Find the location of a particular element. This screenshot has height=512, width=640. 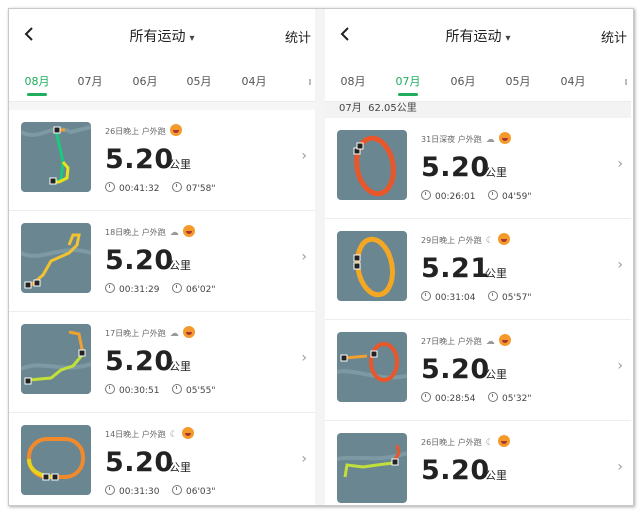

pace: 05'55" is located at coordinates (194, 390).